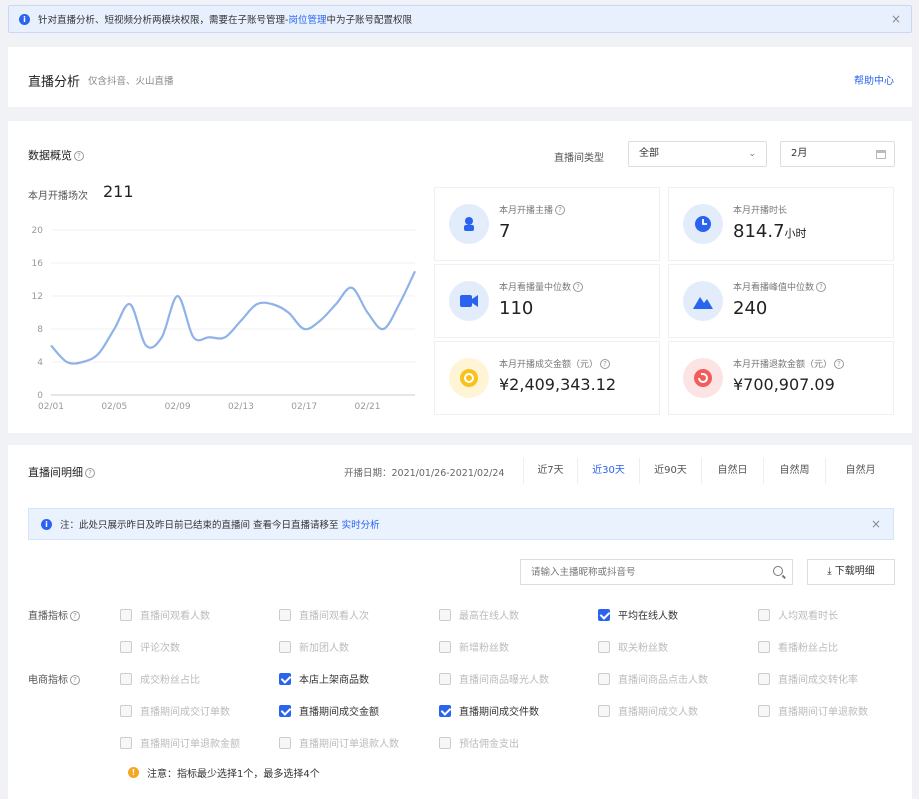 The height and width of the screenshot is (799, 919). What do you see at coordinates (759, 231) in the screenshot?
I see `stat-value-text: 814.7` at bounding box center [759, 231].